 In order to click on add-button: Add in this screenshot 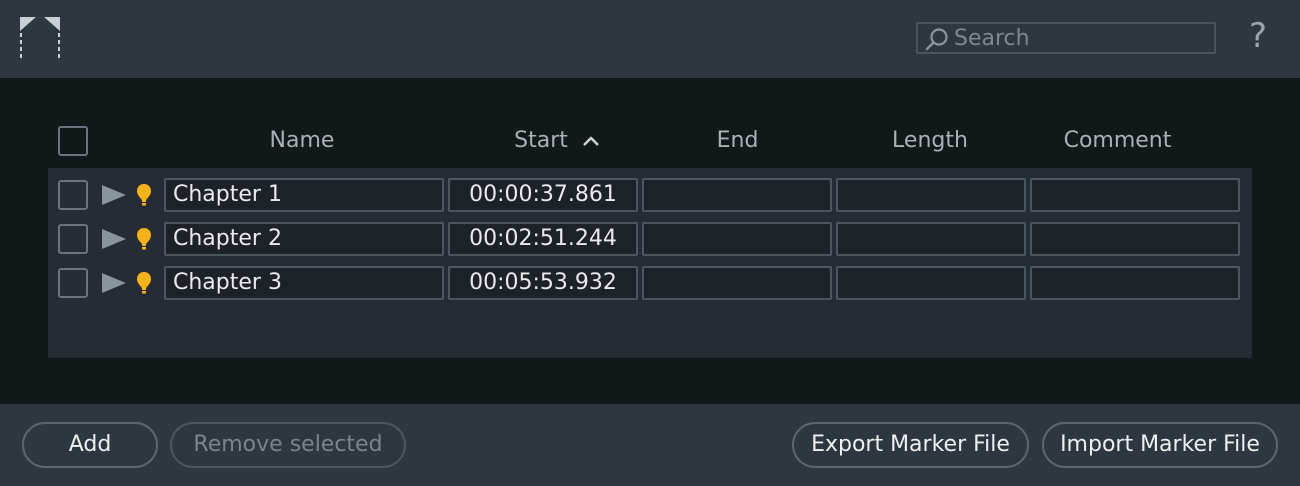, I will do `click(90, 445)`.